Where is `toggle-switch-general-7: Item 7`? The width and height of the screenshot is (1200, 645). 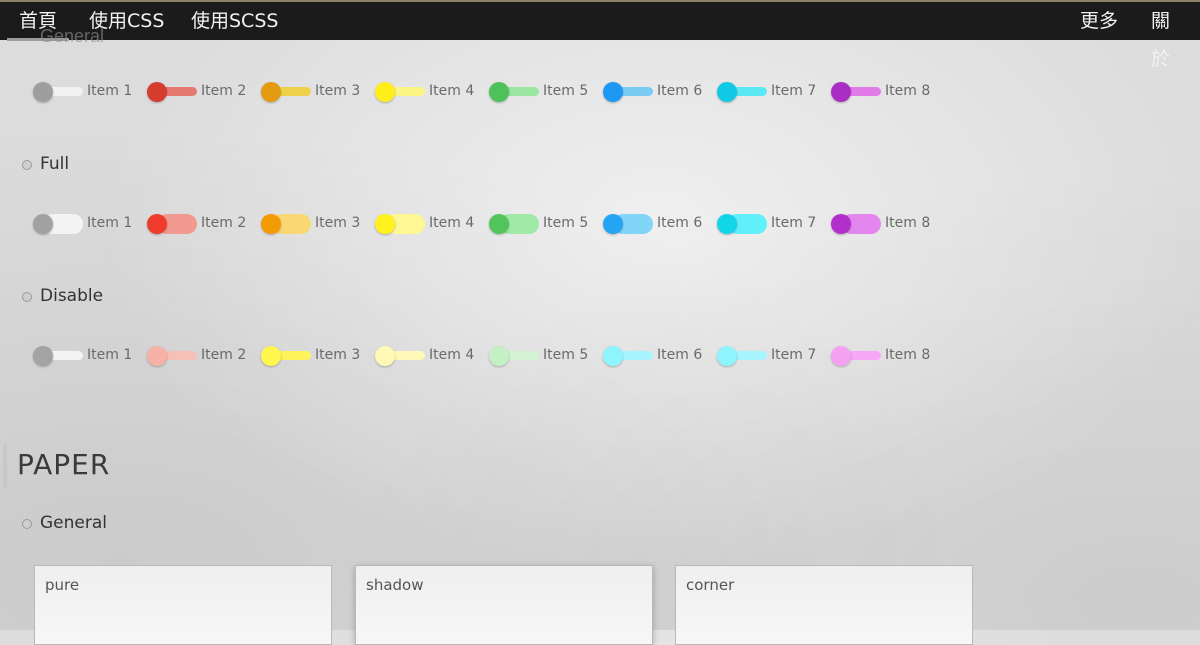
toggle-switch-general-7: Item 7 is located at coordinates (772, 92).